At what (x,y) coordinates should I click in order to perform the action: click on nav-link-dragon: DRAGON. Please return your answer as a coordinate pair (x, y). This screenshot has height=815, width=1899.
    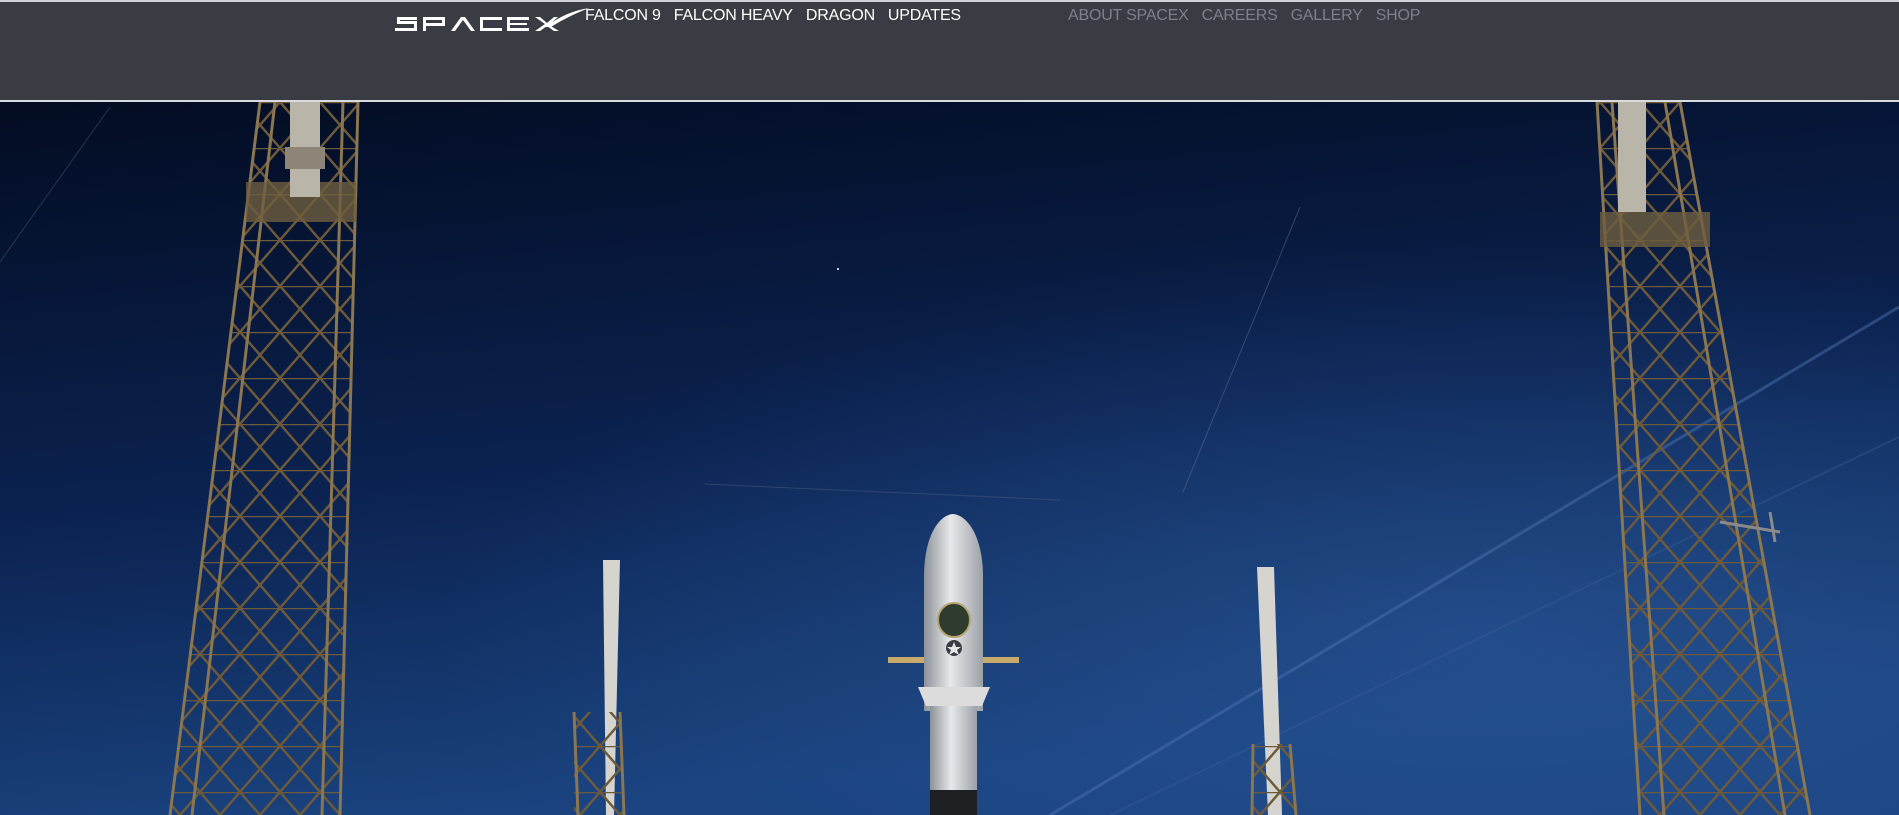
    Looking at the image, I should click on (840, 16).